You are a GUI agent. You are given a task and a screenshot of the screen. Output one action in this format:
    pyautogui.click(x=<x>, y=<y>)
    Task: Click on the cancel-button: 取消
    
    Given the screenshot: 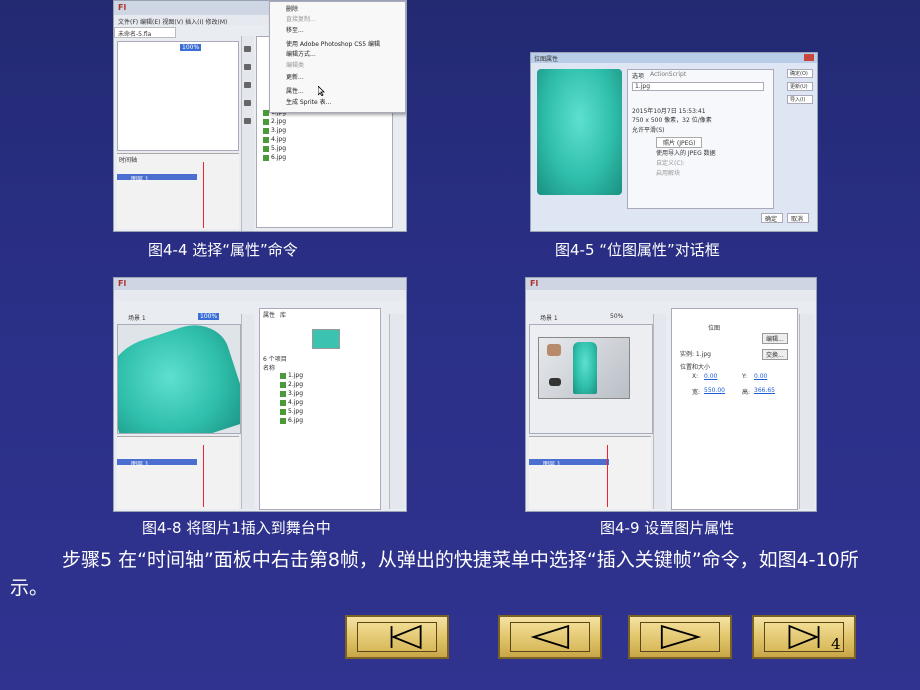 What is the action you would take?
    pyautogui.click(x=798, y=218)
    